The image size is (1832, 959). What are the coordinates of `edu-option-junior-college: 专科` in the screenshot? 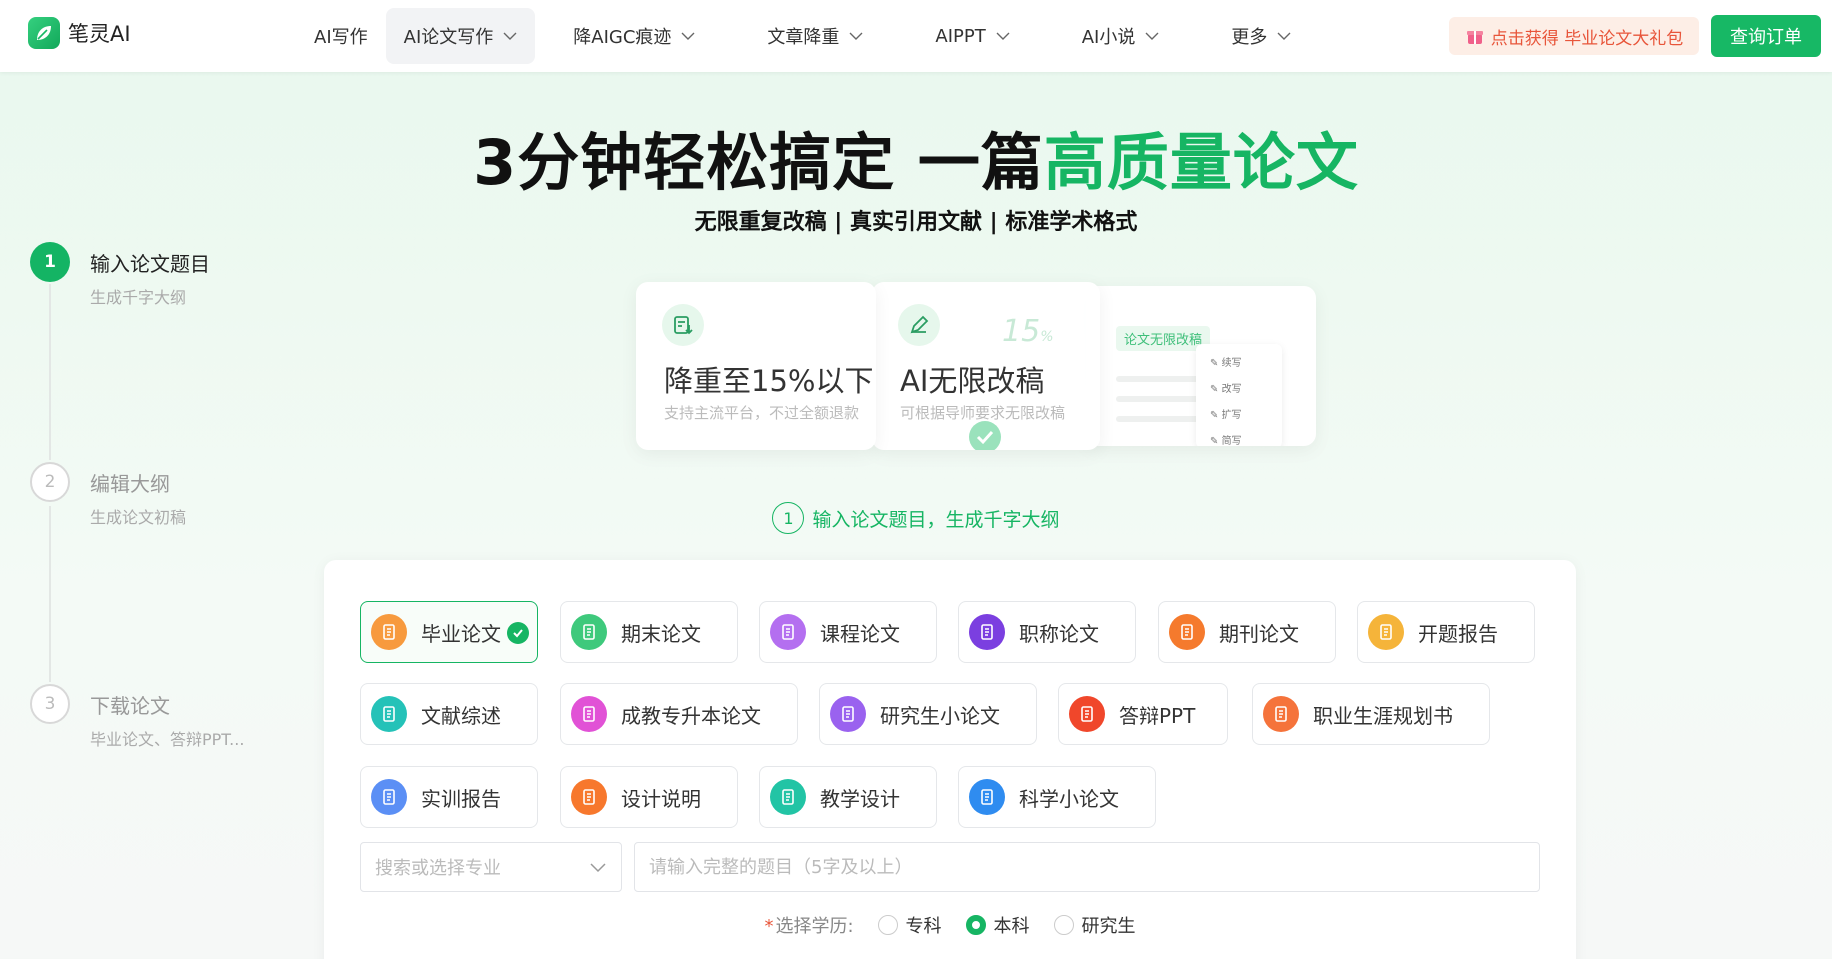 It's located at (909, 925).